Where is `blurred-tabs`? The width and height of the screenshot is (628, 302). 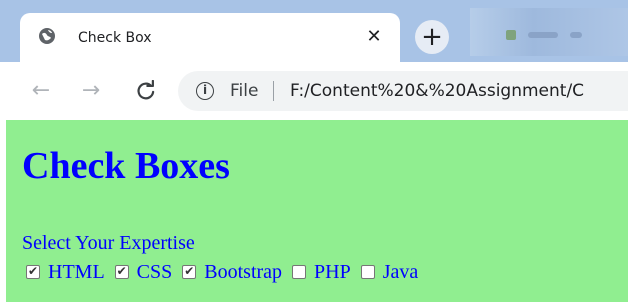 blurred-tabs is located at coordinates (549, 32).